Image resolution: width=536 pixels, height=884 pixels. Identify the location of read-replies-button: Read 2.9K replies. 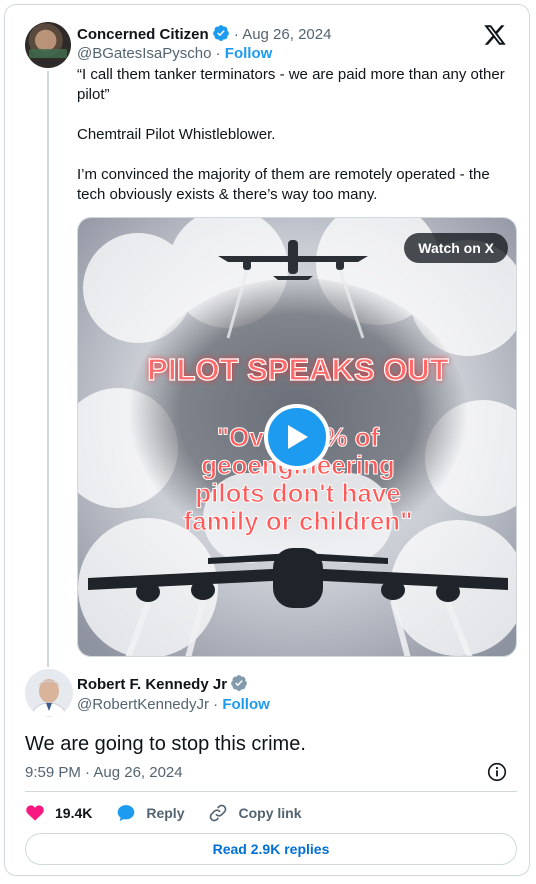
(271, 849).